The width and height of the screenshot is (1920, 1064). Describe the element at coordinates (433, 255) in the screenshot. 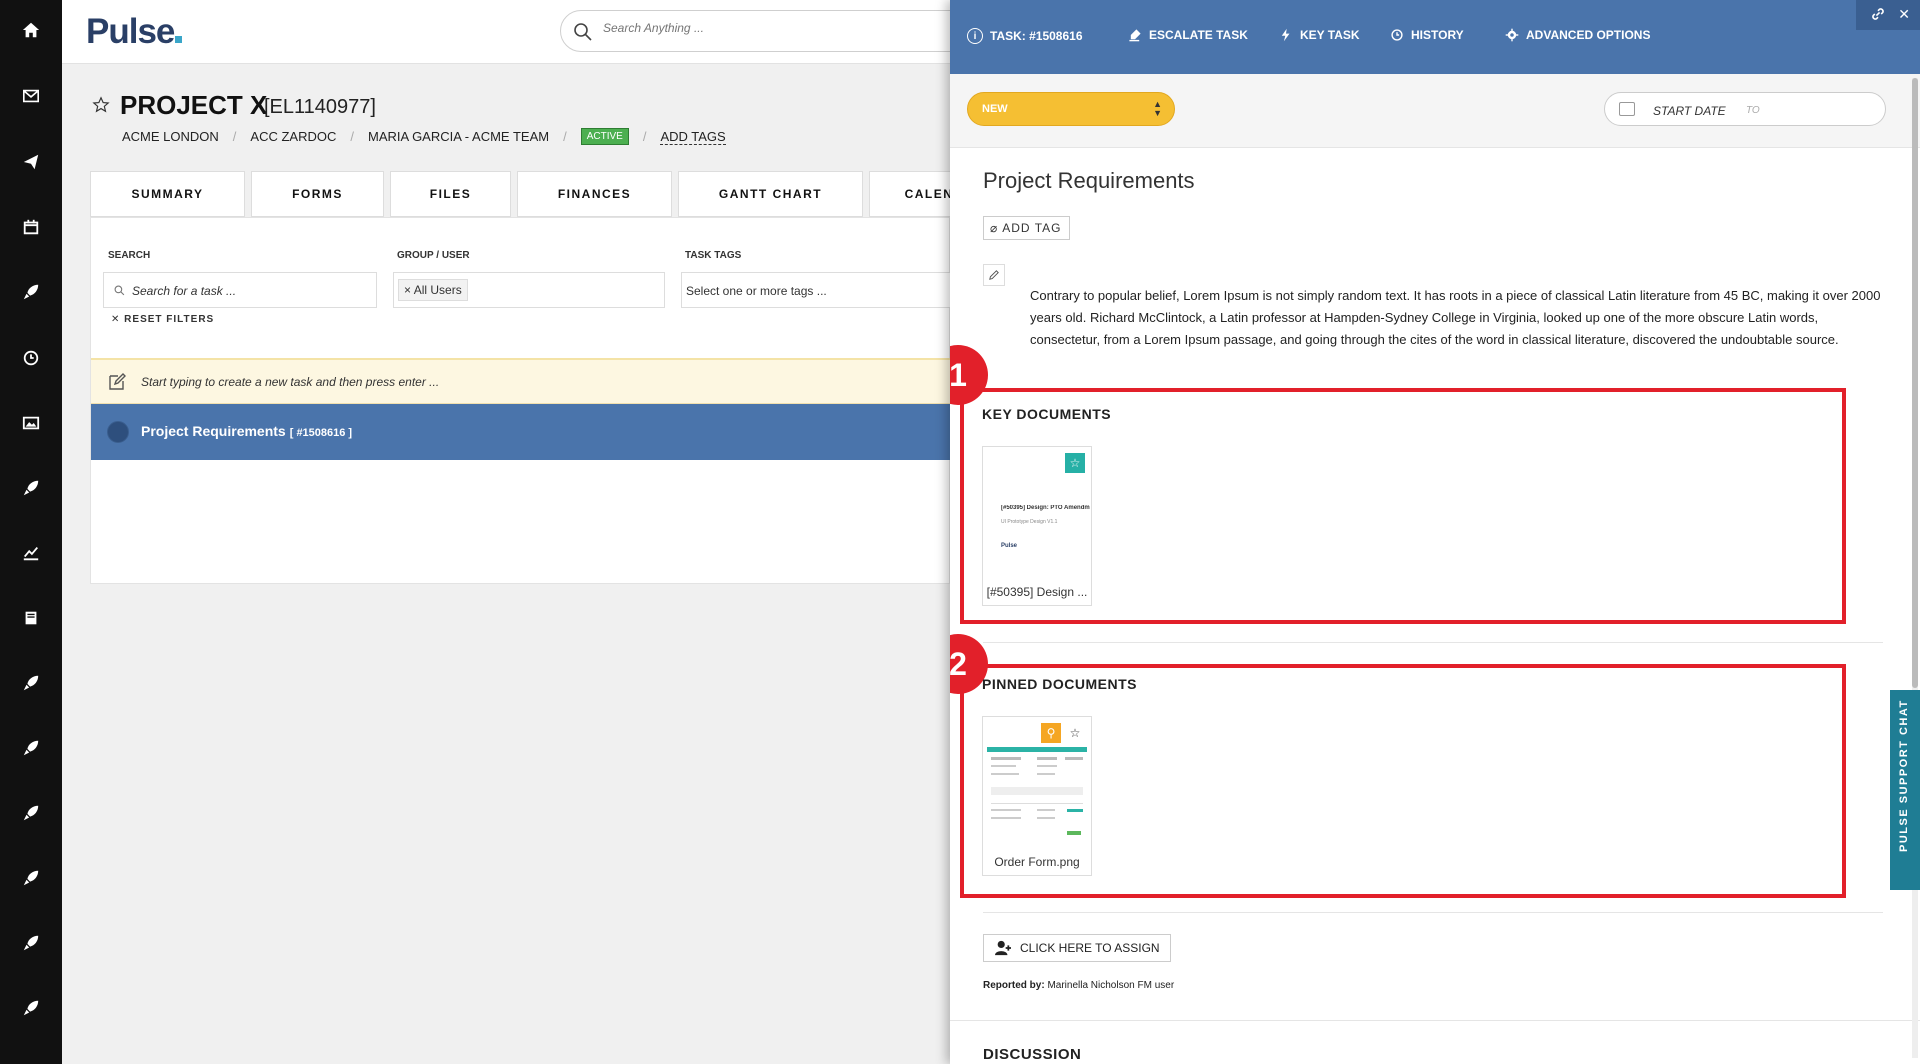

I see `group-filter-label: GROUP / USER` at that location.